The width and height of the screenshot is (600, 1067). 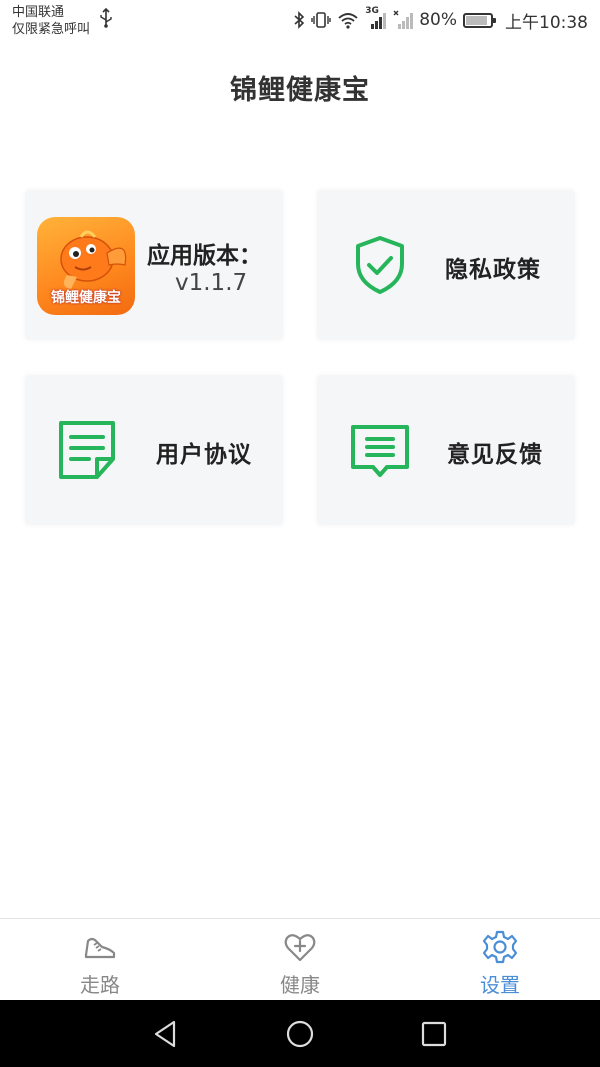 I want to click on status-bar: 中国联通 仅限紧急呼叫 3G 80% 上午10:38, so click(x=300, y=22).